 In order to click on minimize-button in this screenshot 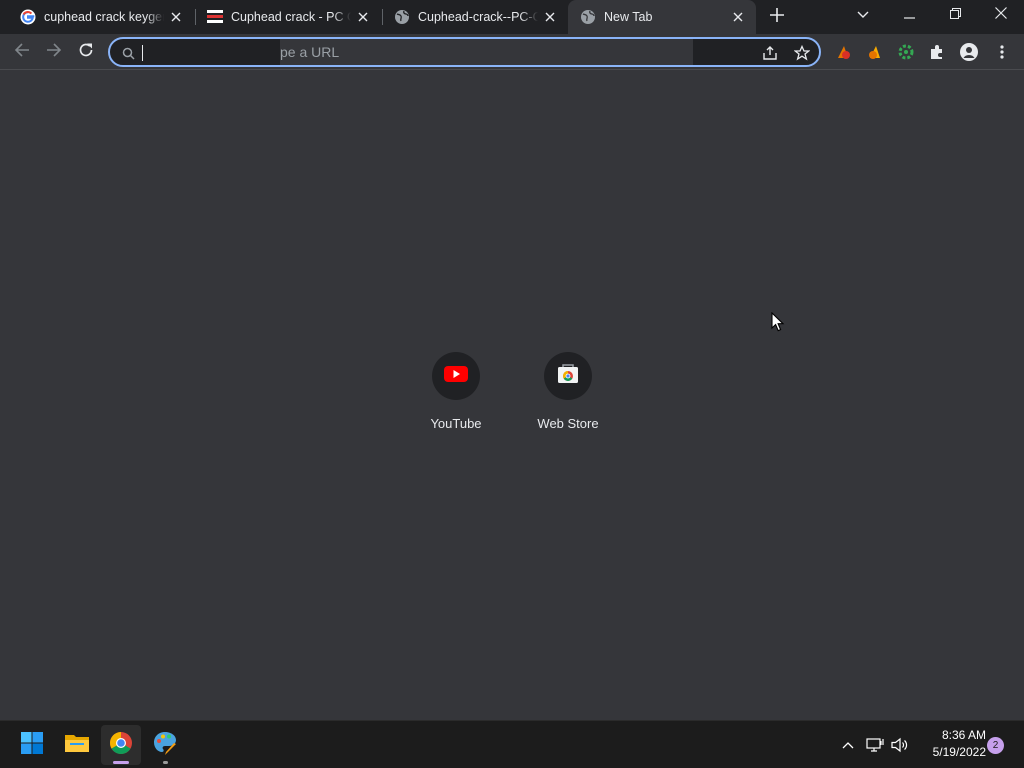, I will do `click(909, 15)`.